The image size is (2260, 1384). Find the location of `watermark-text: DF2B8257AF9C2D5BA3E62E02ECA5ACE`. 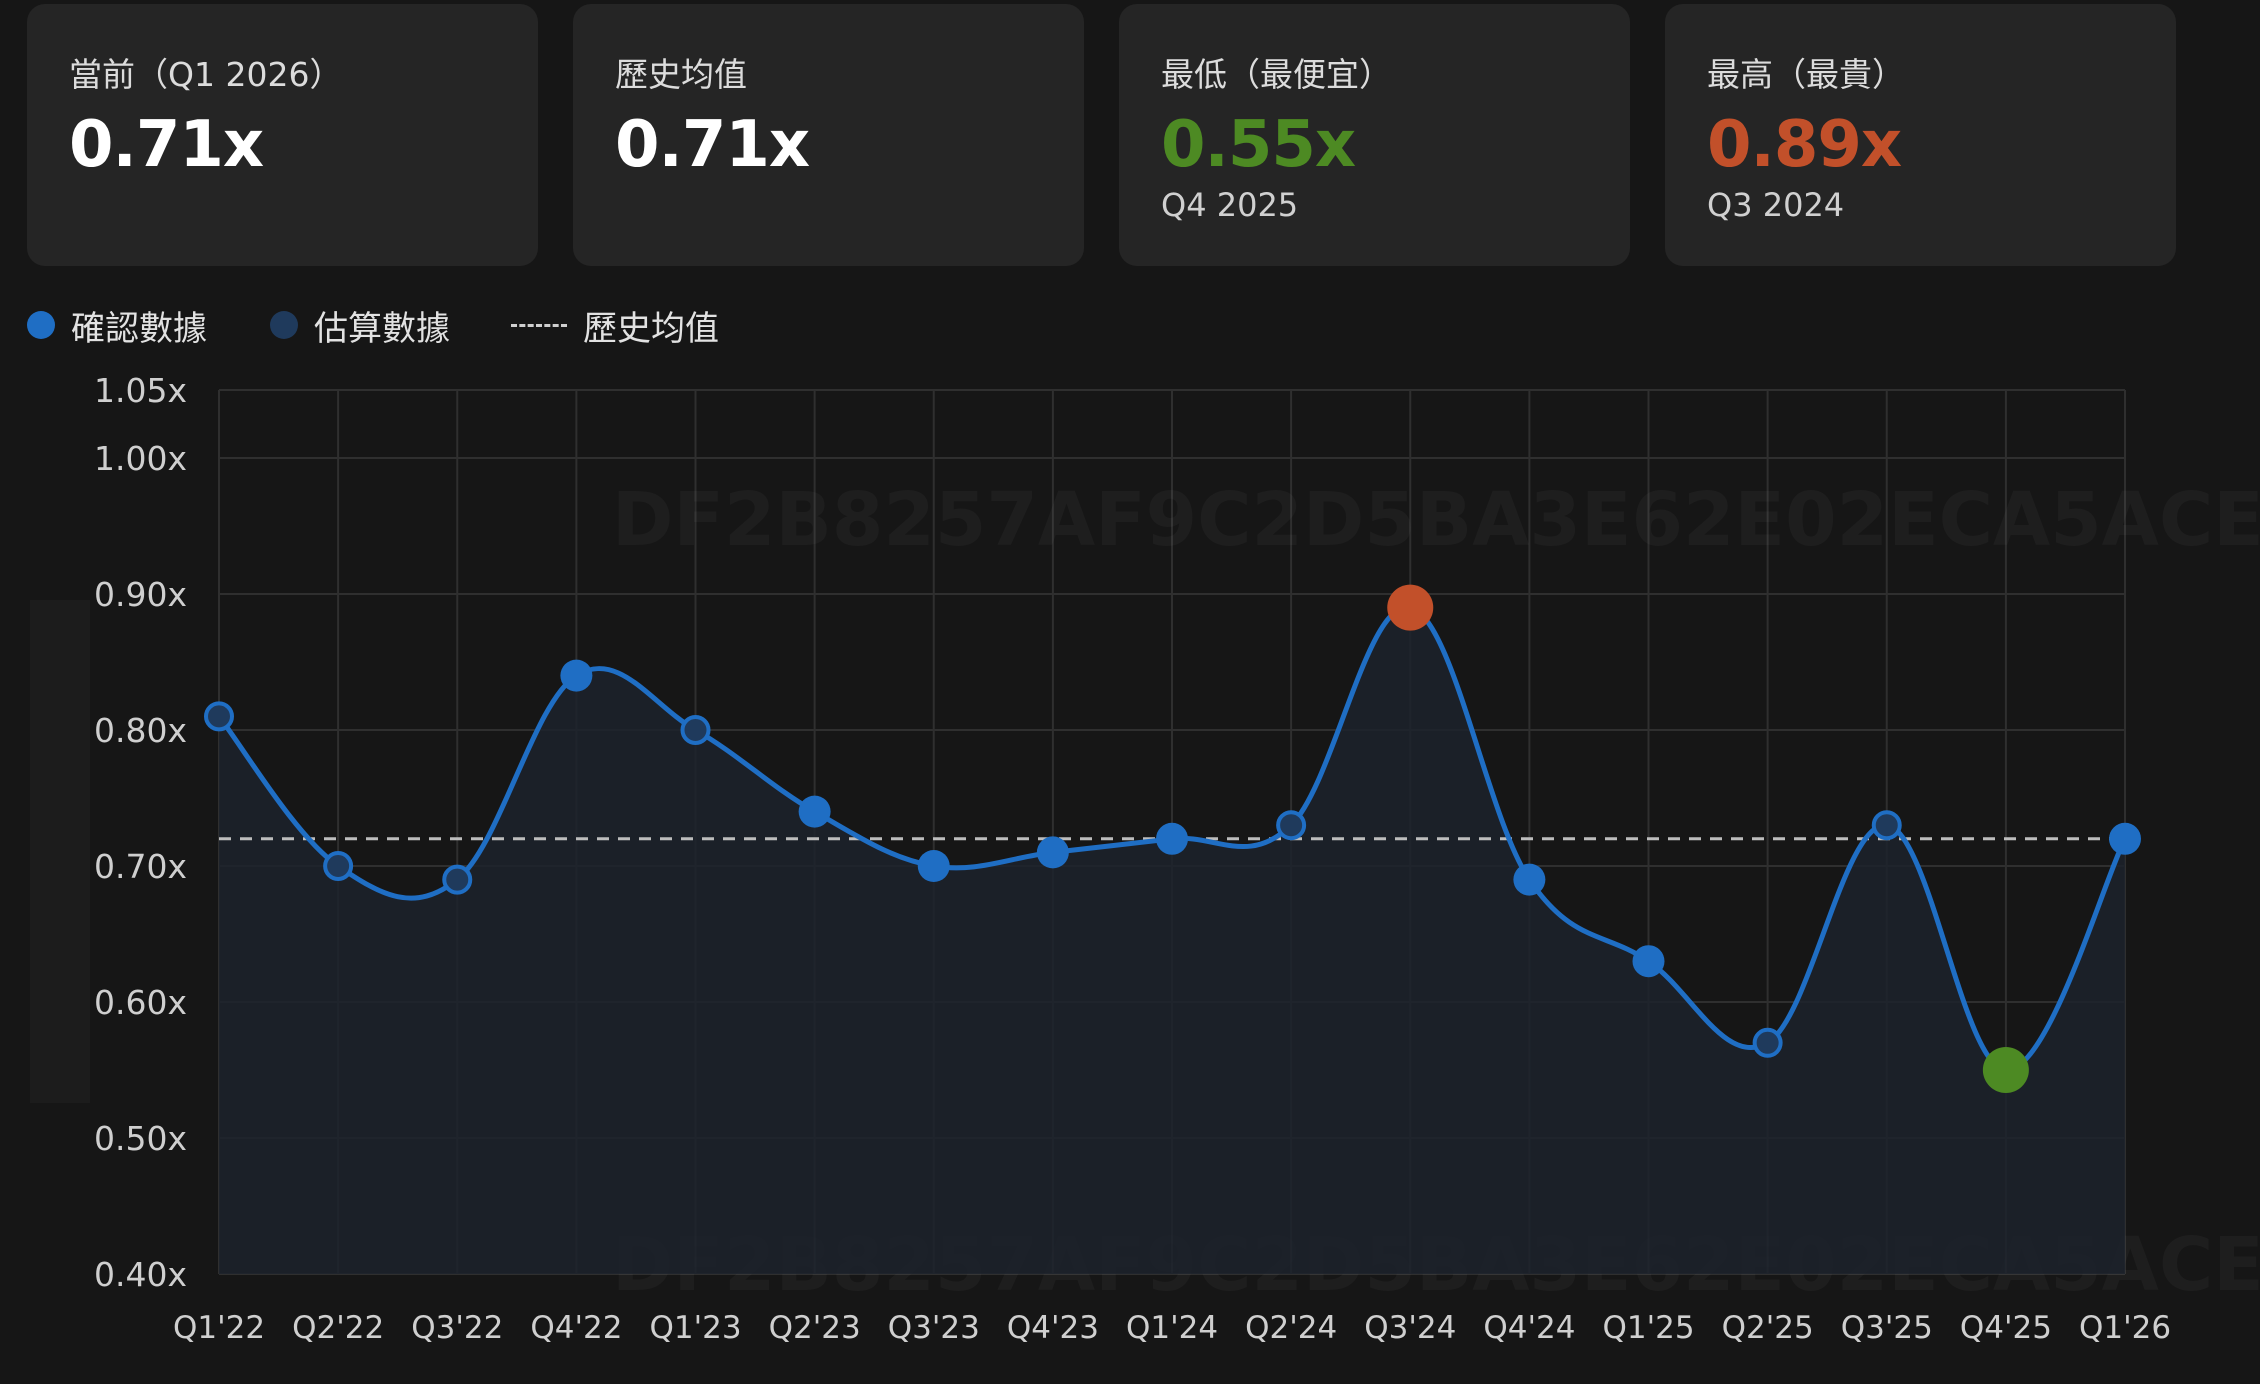

watermark-text: DF2B8257AF9C2D5BA3E62E02ECA5ACE is located at coordinates (1436, 520).